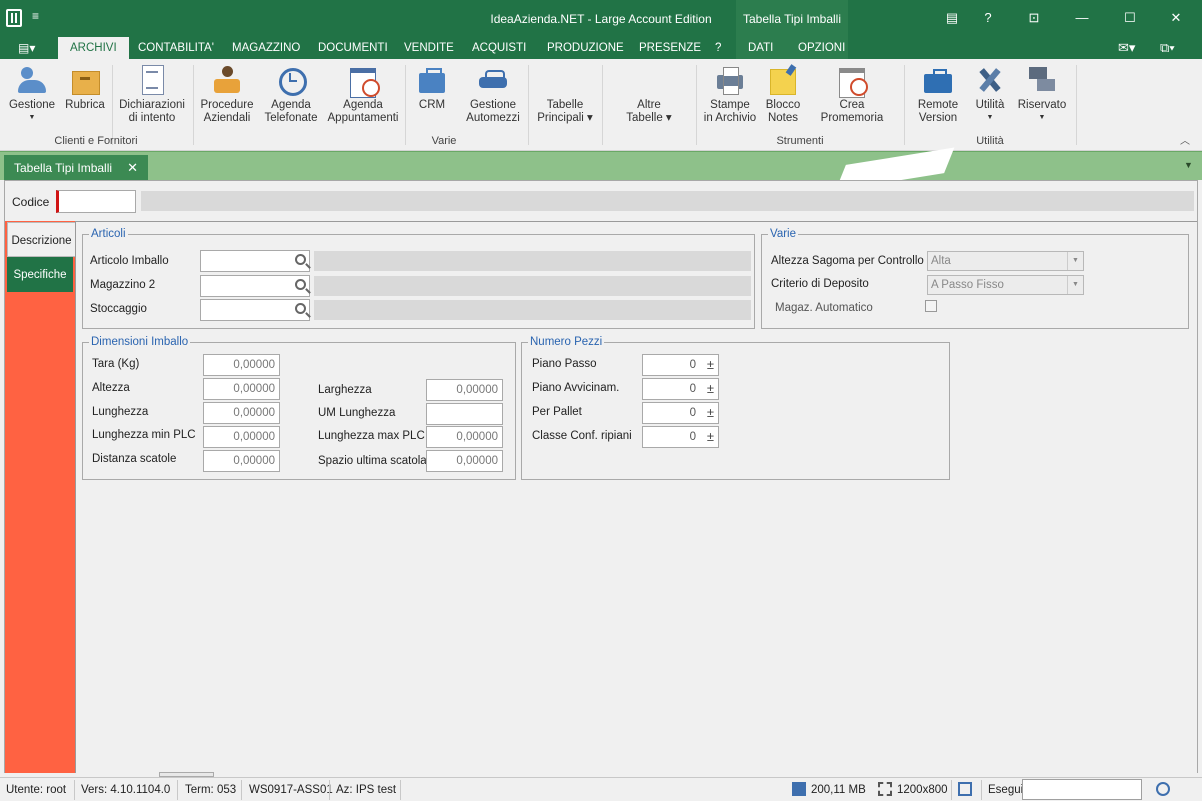  What do you see at coordinates (1126, 48) in the screenshot?
I see `mail-icon: ✉▾` at bounding box center [1126, 48].